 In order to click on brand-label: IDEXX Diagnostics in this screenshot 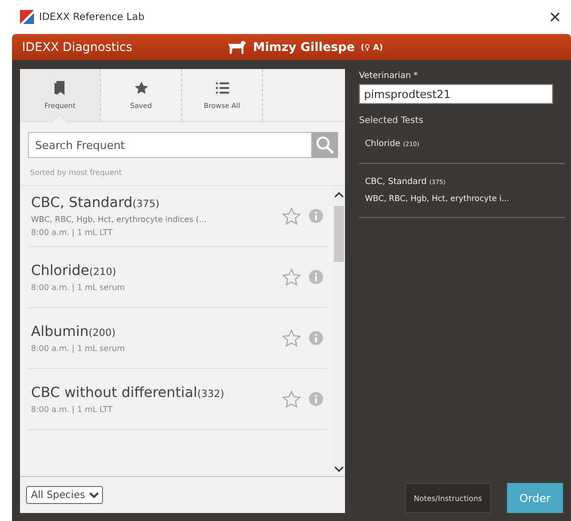, I will do `click(78, 47)`.